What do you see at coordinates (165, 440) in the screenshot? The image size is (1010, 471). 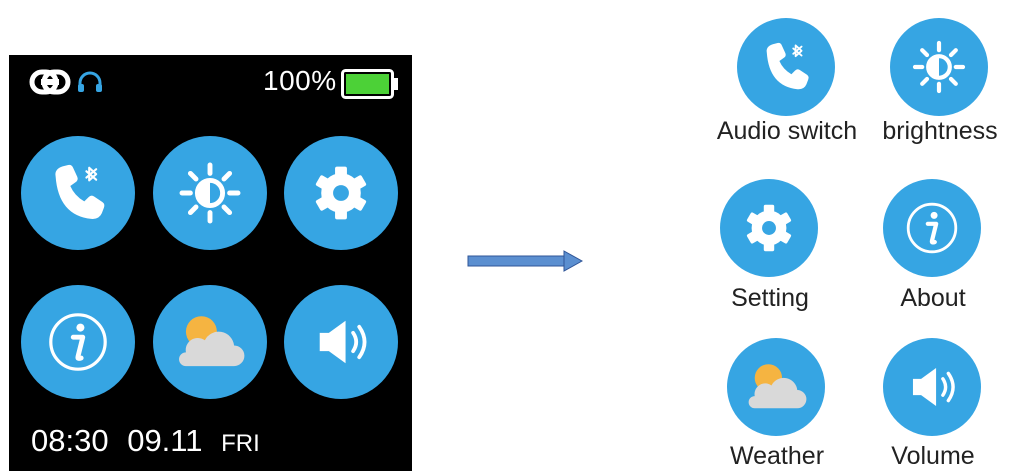 I see `clock-date: 09.11` at bounding box center [165, 440].